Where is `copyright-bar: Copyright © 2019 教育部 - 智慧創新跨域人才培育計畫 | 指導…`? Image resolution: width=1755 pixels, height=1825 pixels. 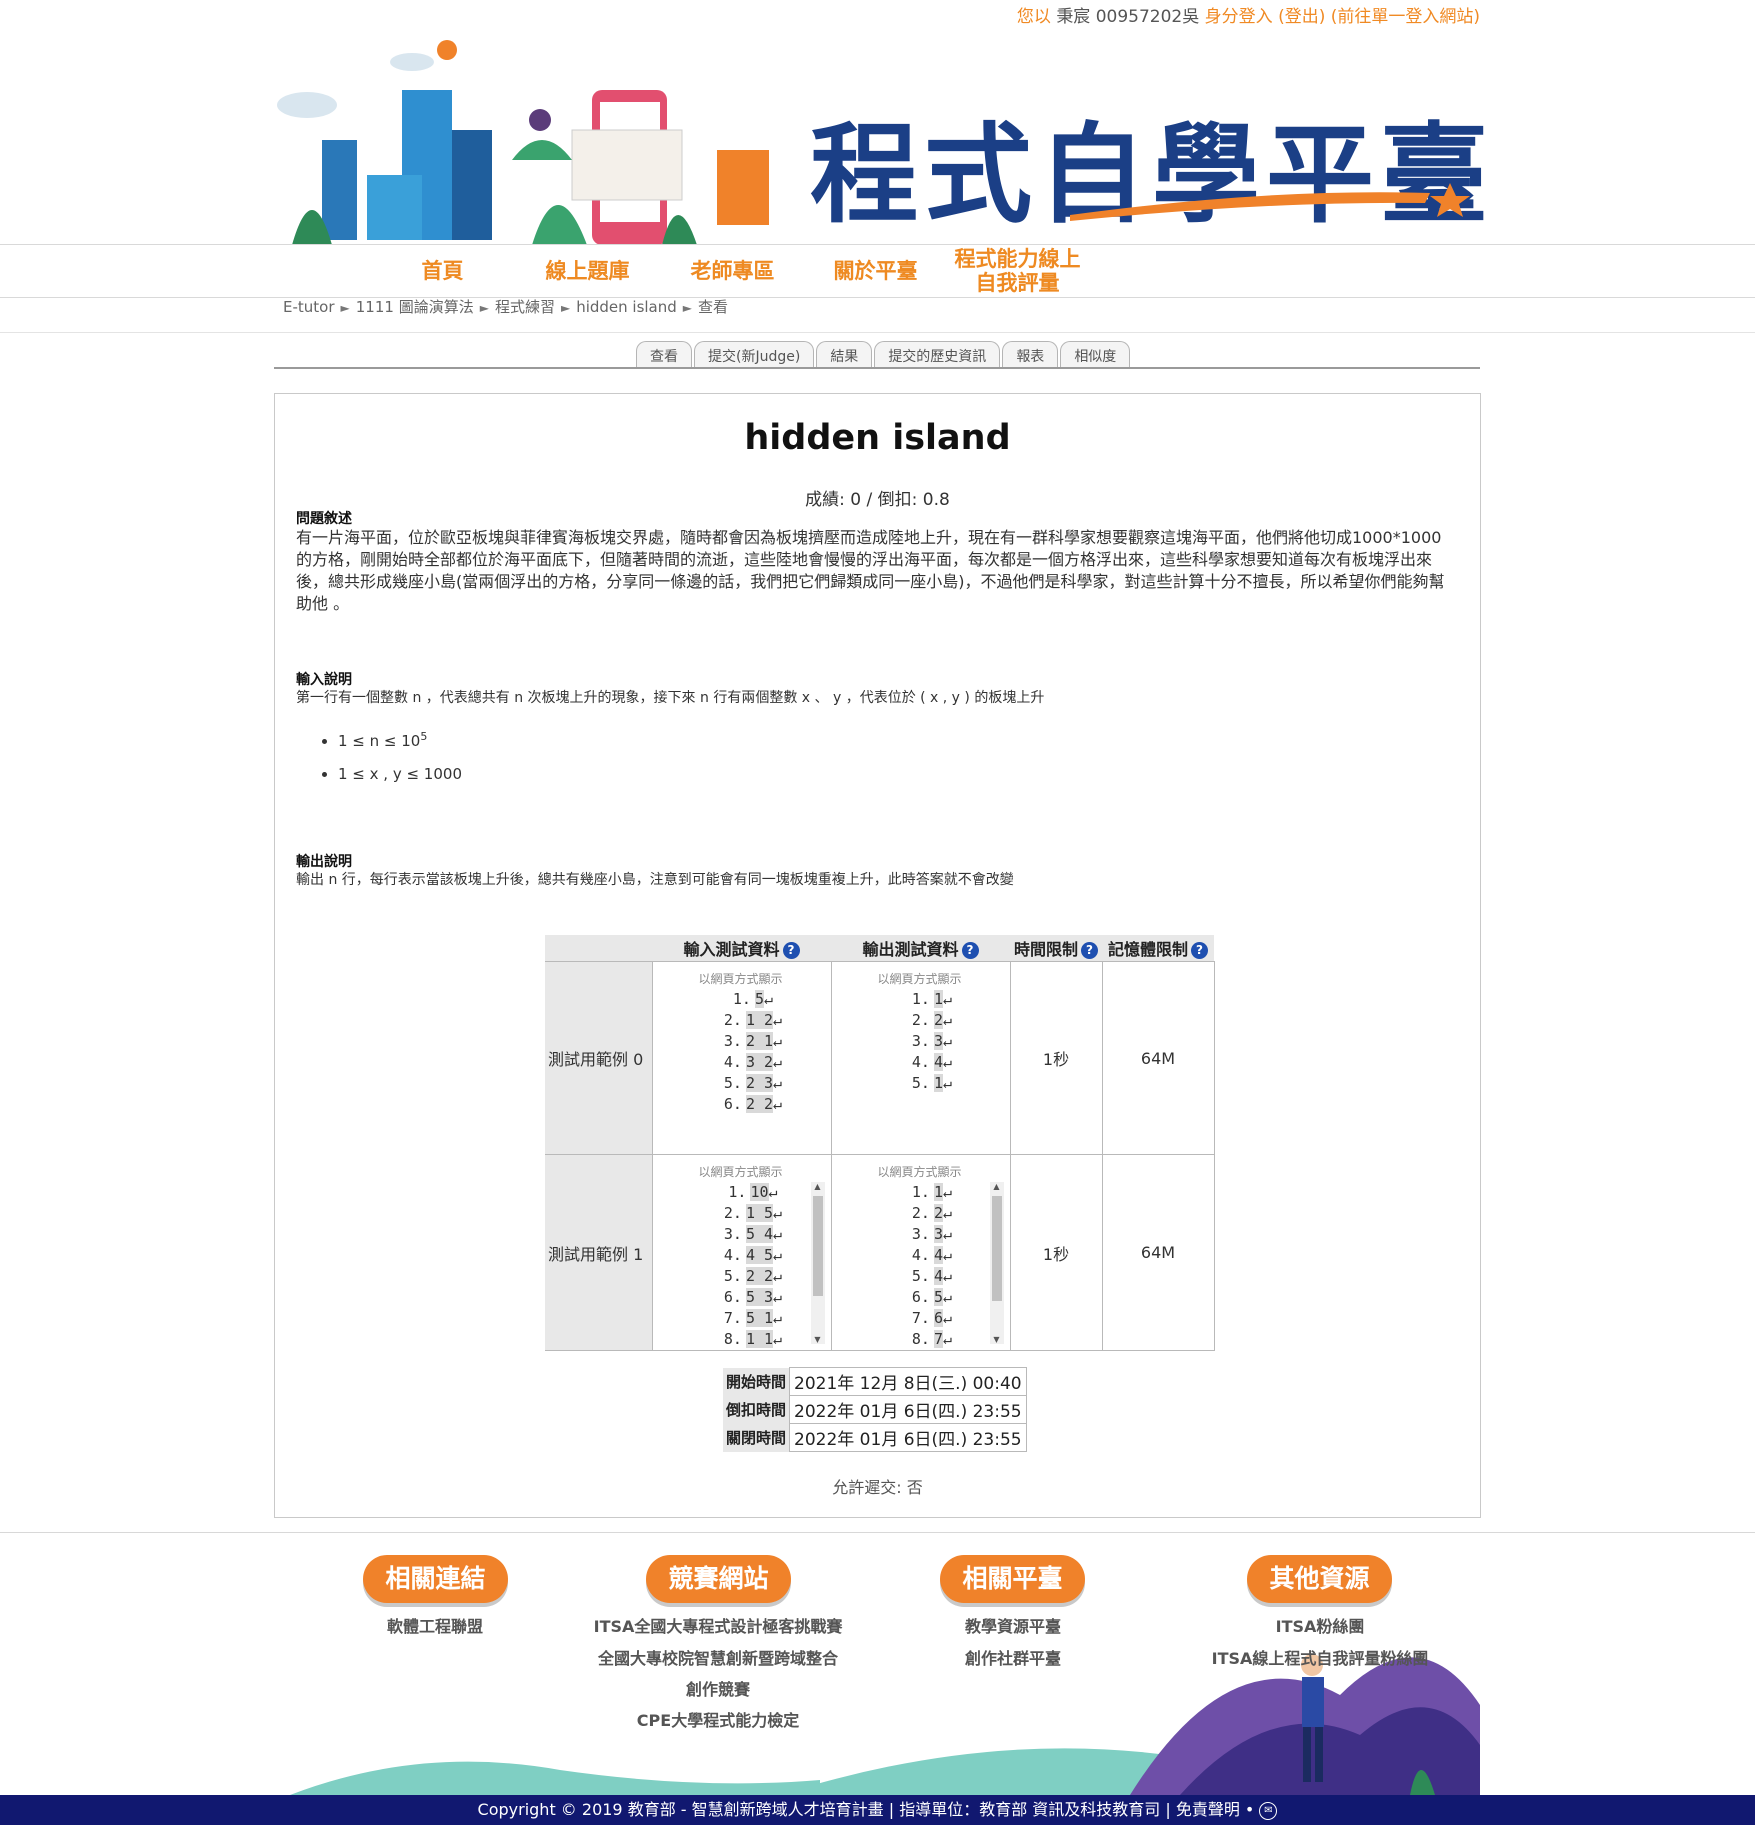 copyright-bar: Copyright © 2019 教育部 - 智慧創新跨域人才培育計畫 | 指導… is located at coordinates (877, 1810).